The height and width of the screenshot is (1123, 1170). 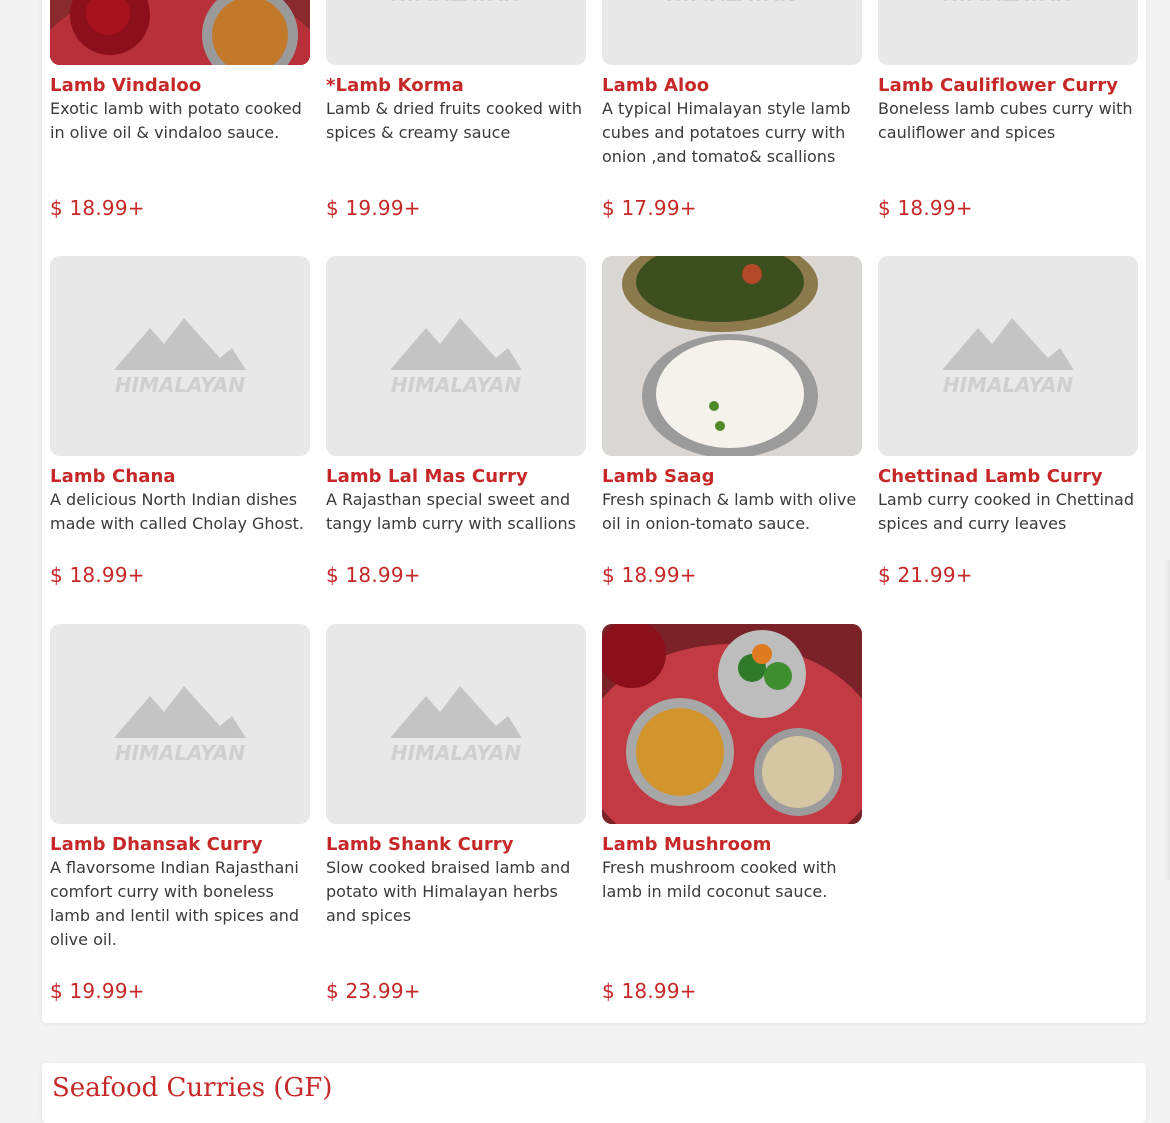 What do you see at coordinates (395, 85) in the screenshot?
I see `dish-title: *Lamb Korma` at bounding box center [395, 85].